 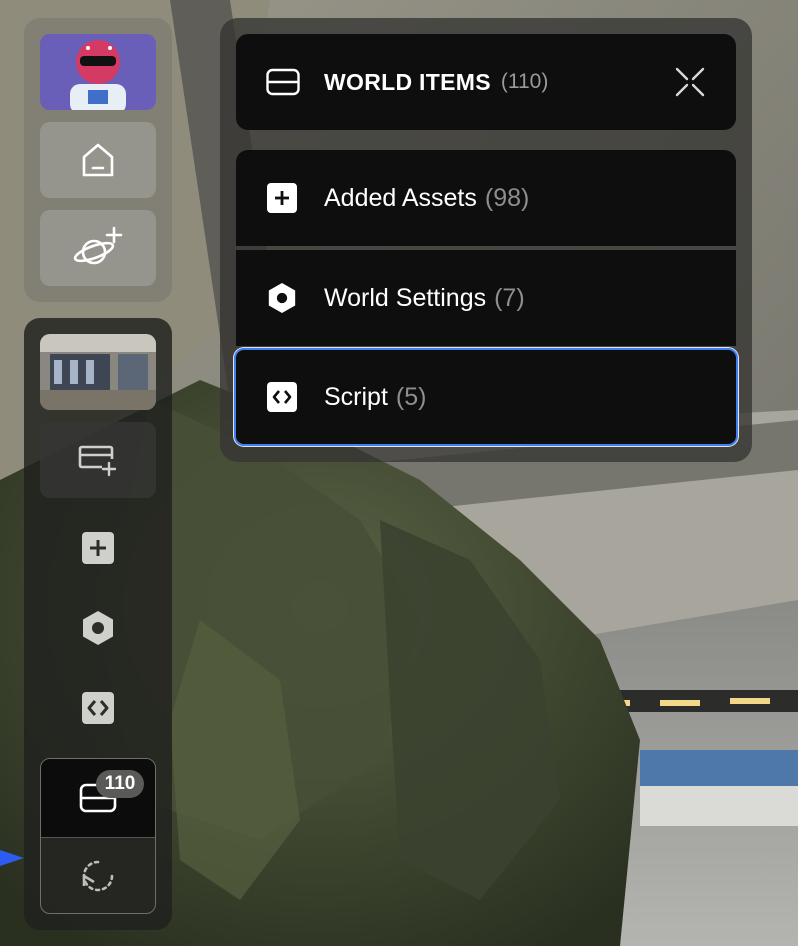 What do you see at coordinates (400, 197) in the screenshot?
I see `list-item-label: Added Assets` at bounding box center [400, 197].